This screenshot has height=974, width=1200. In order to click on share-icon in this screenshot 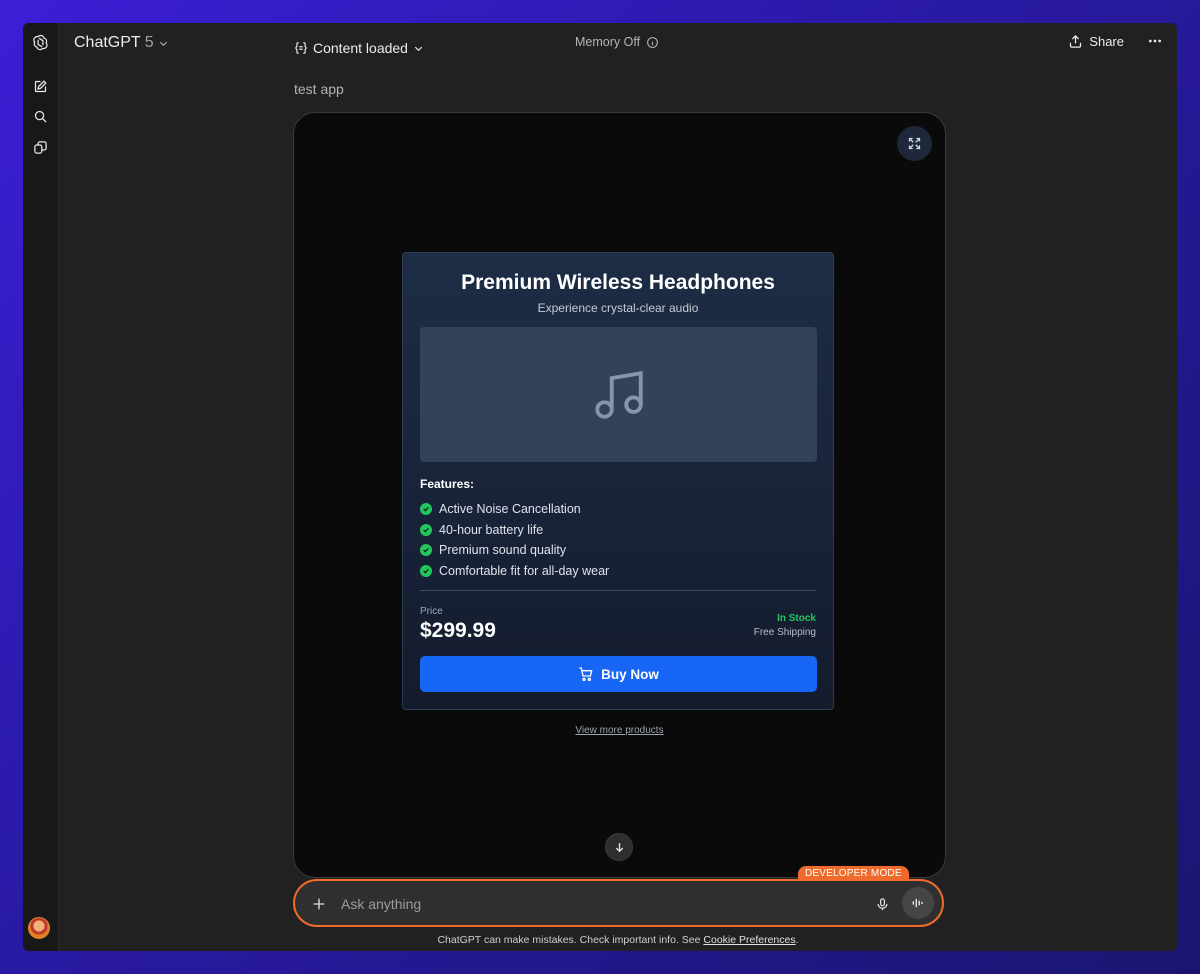, I will do `click(1076, 41)`.